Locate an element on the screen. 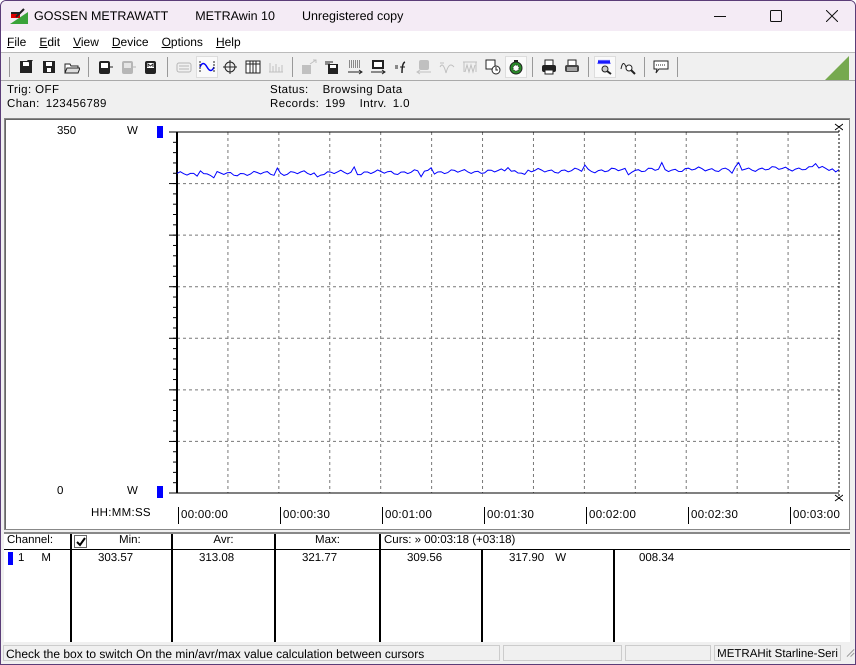 This screenshot has width=856, height=665. menu-item: Options is located at coordinates (182, 41).